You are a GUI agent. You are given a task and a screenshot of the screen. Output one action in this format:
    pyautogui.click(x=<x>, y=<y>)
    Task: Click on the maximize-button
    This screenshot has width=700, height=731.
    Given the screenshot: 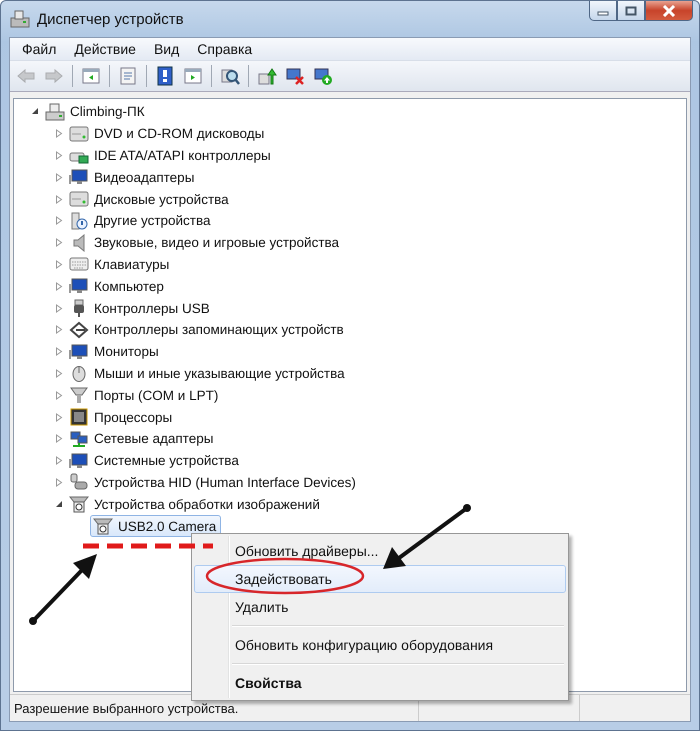 What is the action you would take?
    pyautogui.click(x=631, y=11)
    